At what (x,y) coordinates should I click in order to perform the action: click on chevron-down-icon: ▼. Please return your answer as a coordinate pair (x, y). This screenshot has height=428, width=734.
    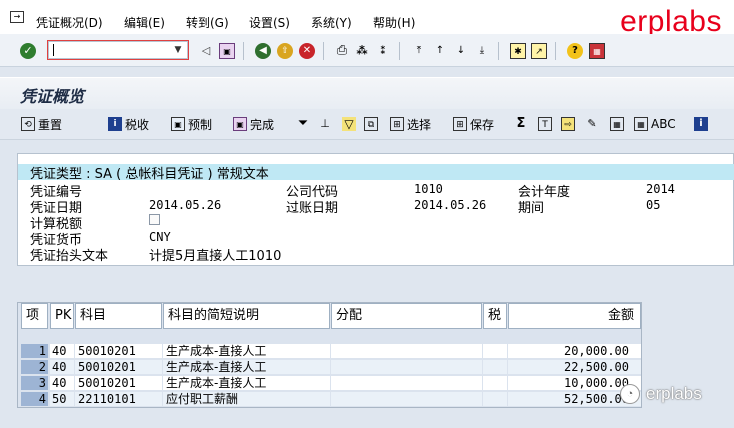
    Looking at the image, I should click on (178, 50).